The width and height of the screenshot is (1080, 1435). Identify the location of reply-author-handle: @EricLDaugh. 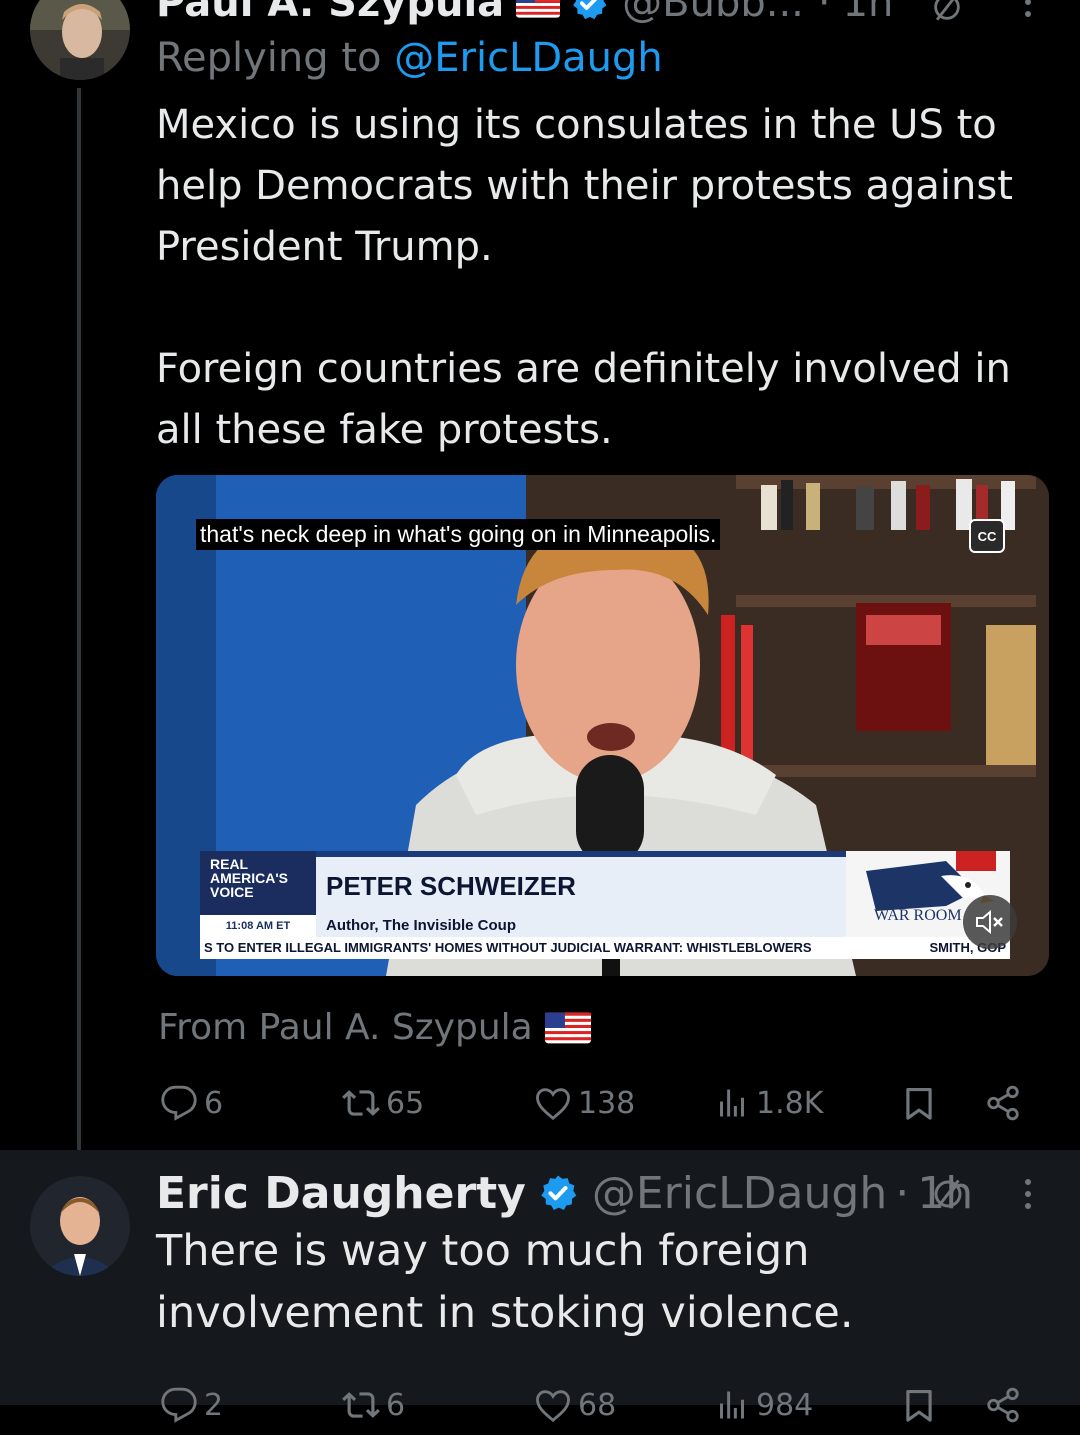
(739, 1193).